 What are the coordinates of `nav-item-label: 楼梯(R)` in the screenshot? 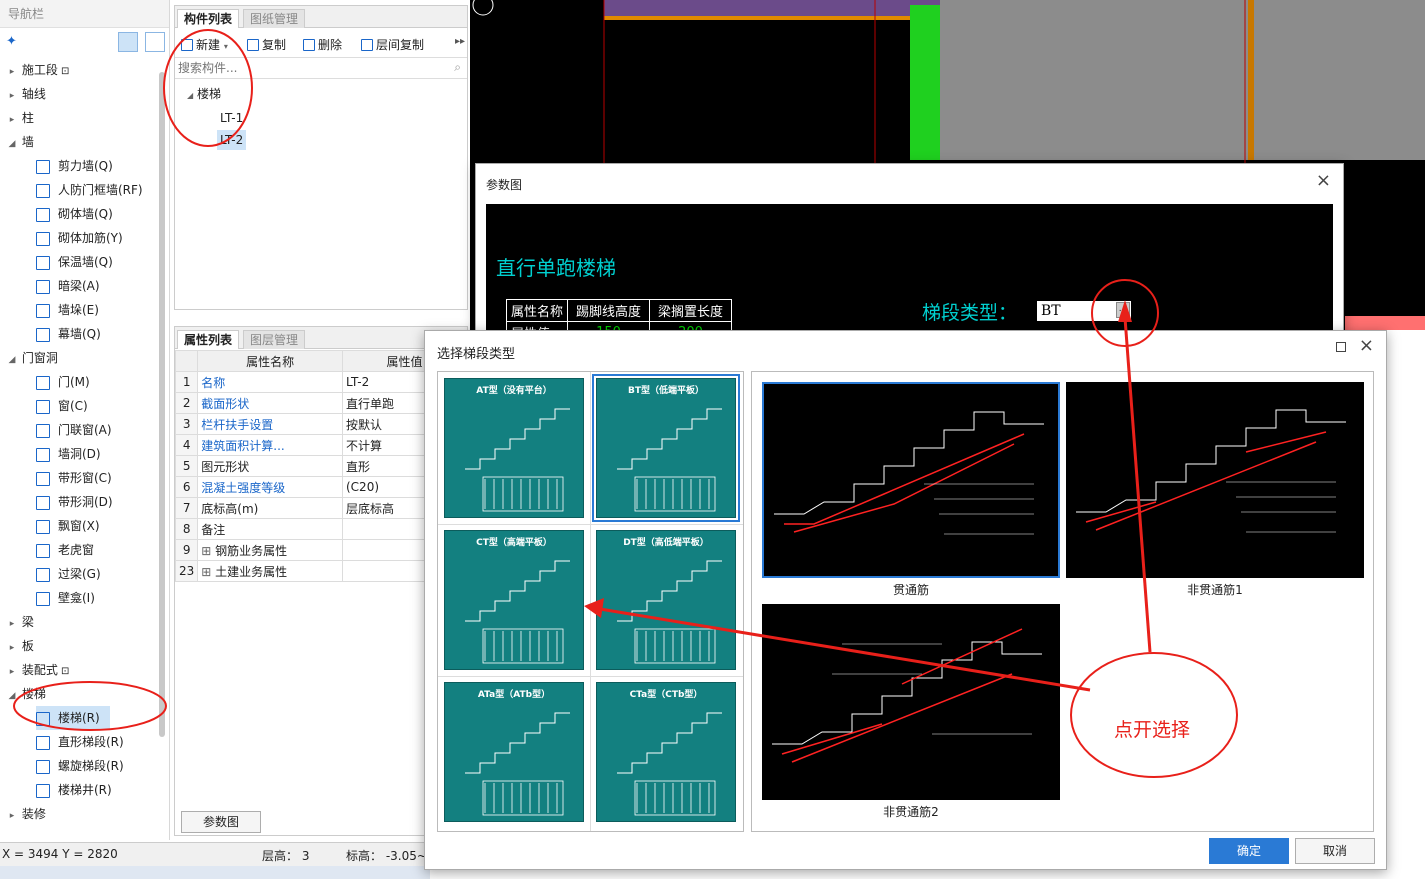 It's located at (79, 718).